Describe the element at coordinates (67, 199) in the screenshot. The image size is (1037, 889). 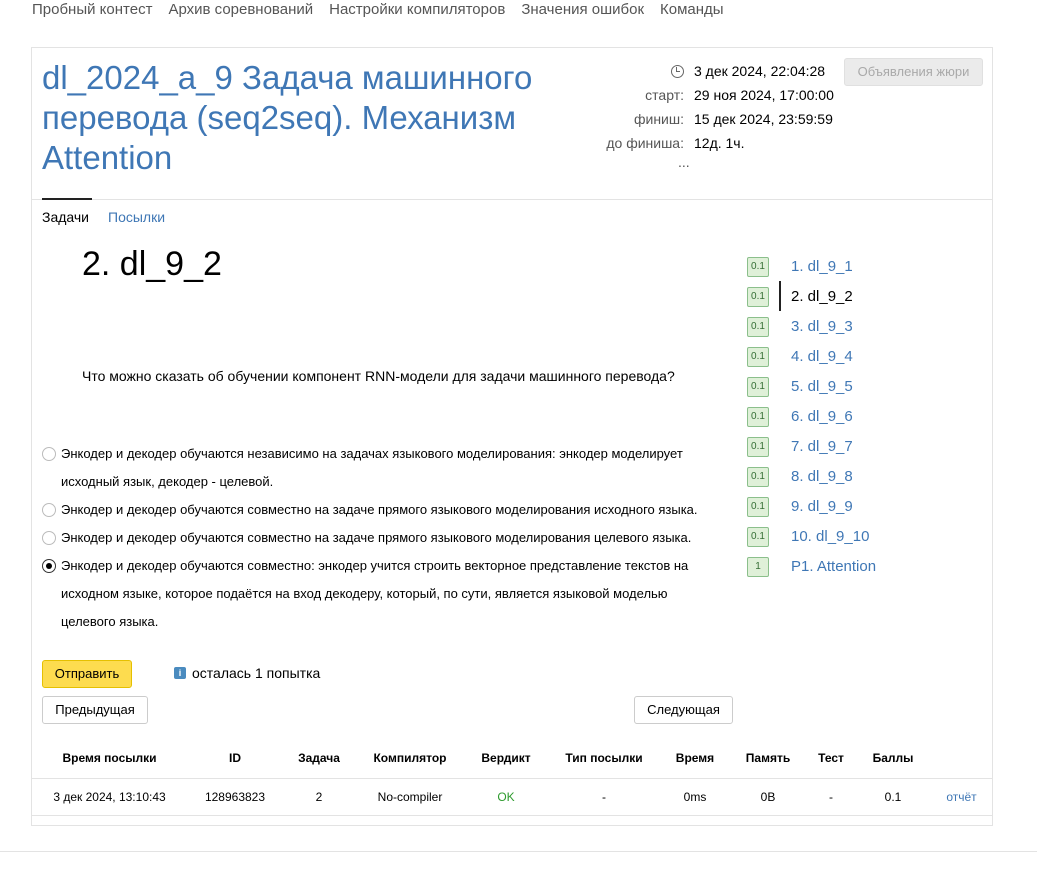
I see `active-tab-indicator` at that location.